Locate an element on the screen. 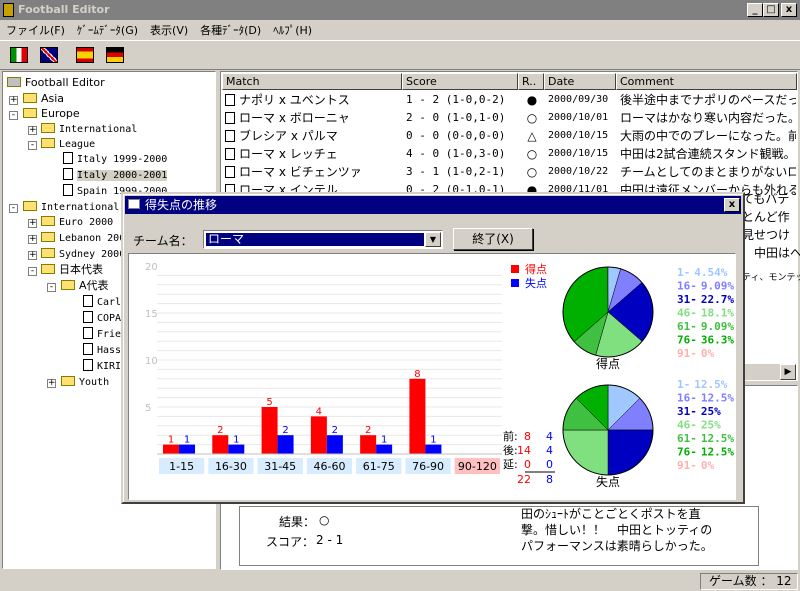 Image resolution: width=800 pixels, height=591 pixels. tree-item-international-2: International is located at coordinates (71, 207).